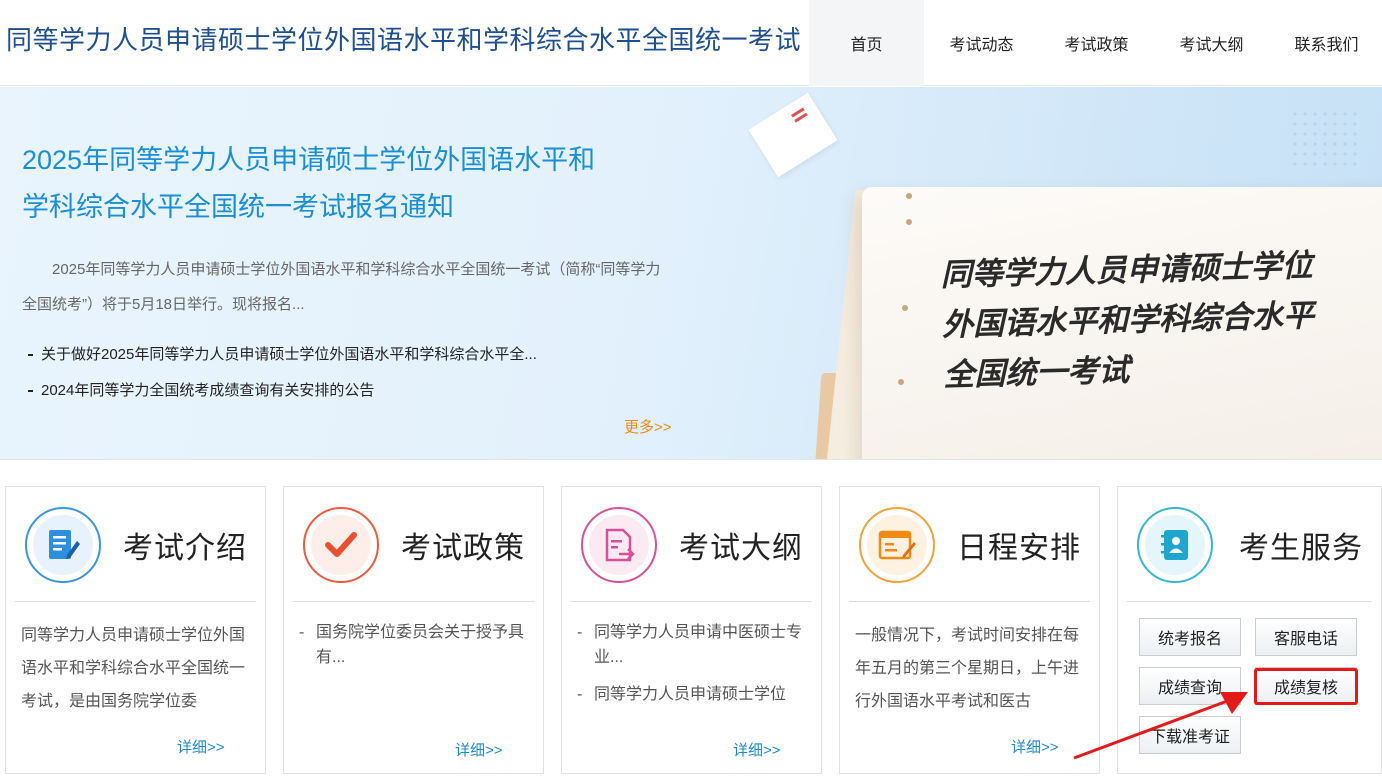 The image size is (1382, 782). I want to click on card-title: 考试政策, so click(463, 545).